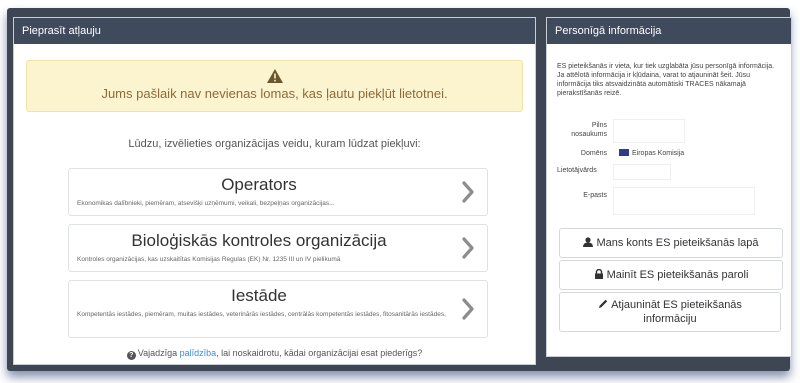 The width and height of the screenshot is (800, 383). I want to click on email-value, so click(684, 201).